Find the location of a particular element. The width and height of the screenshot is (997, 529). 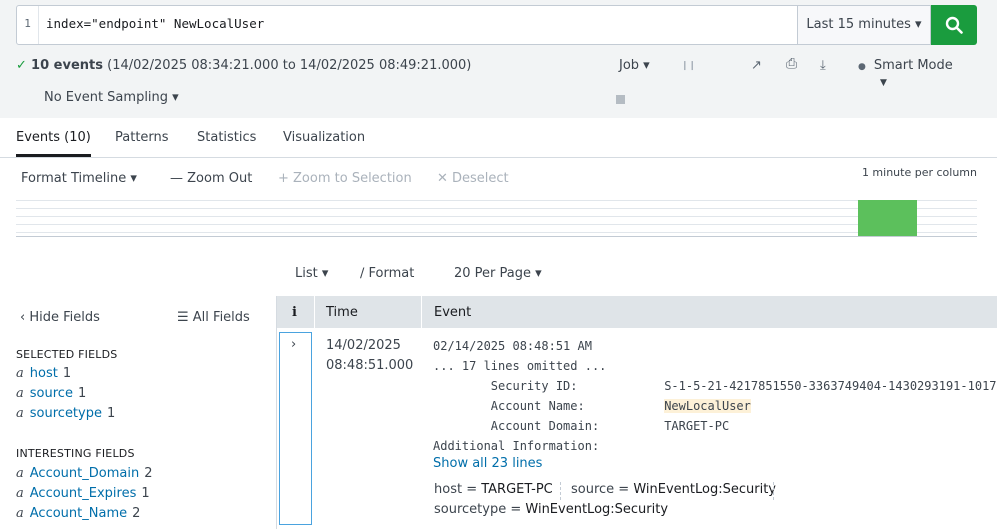

event-line: Account Domain: TARGET-PC is located at coordinates (581, 426).